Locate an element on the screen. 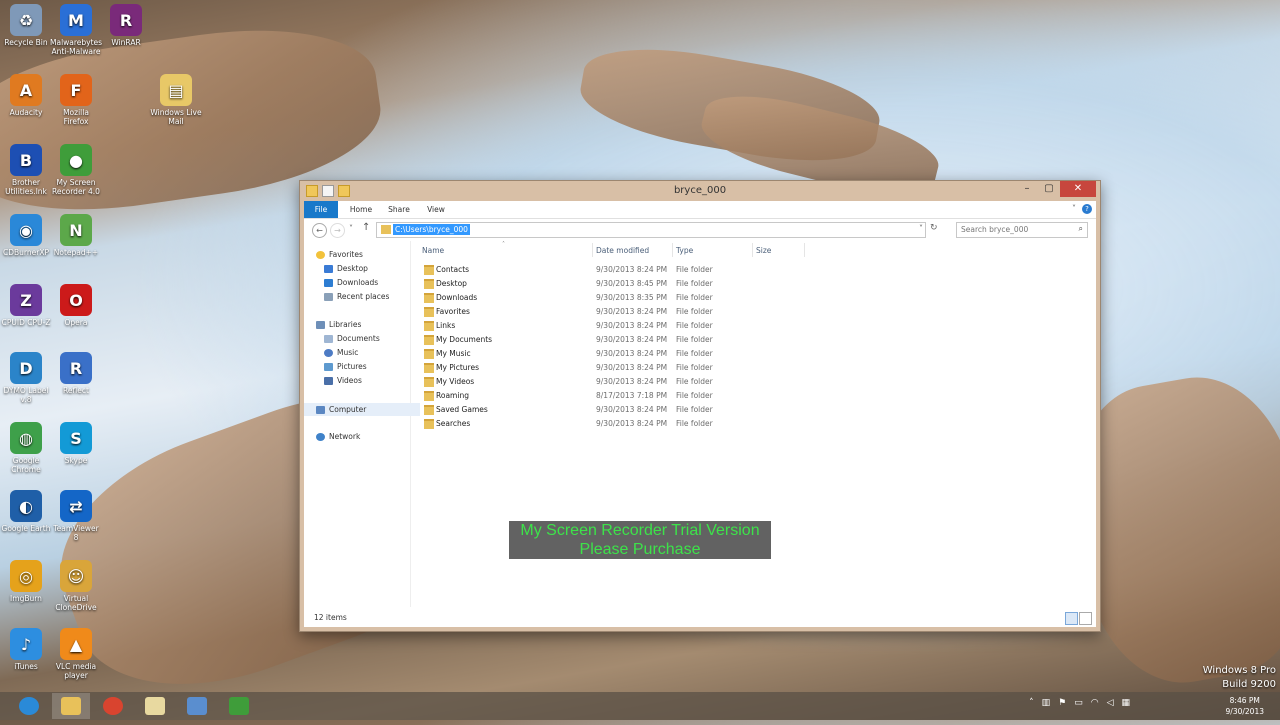  desktop-icon: B Brother Utilities.lnk is located at coordinates (26, 170).